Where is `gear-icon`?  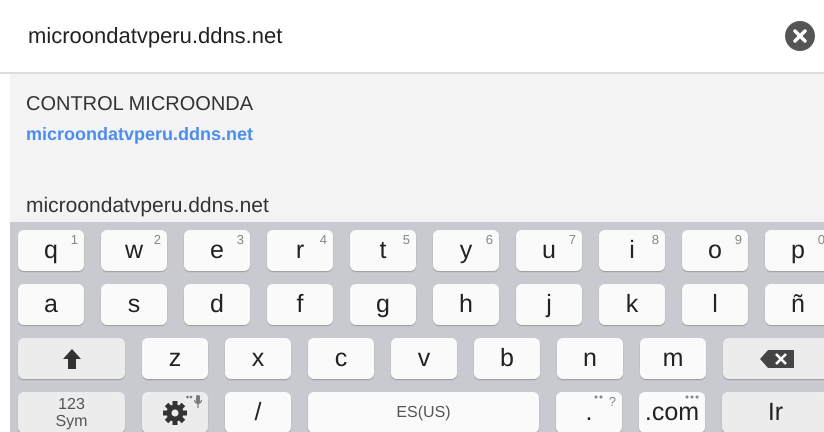
gear-icon is located at coordinates (175, 413).